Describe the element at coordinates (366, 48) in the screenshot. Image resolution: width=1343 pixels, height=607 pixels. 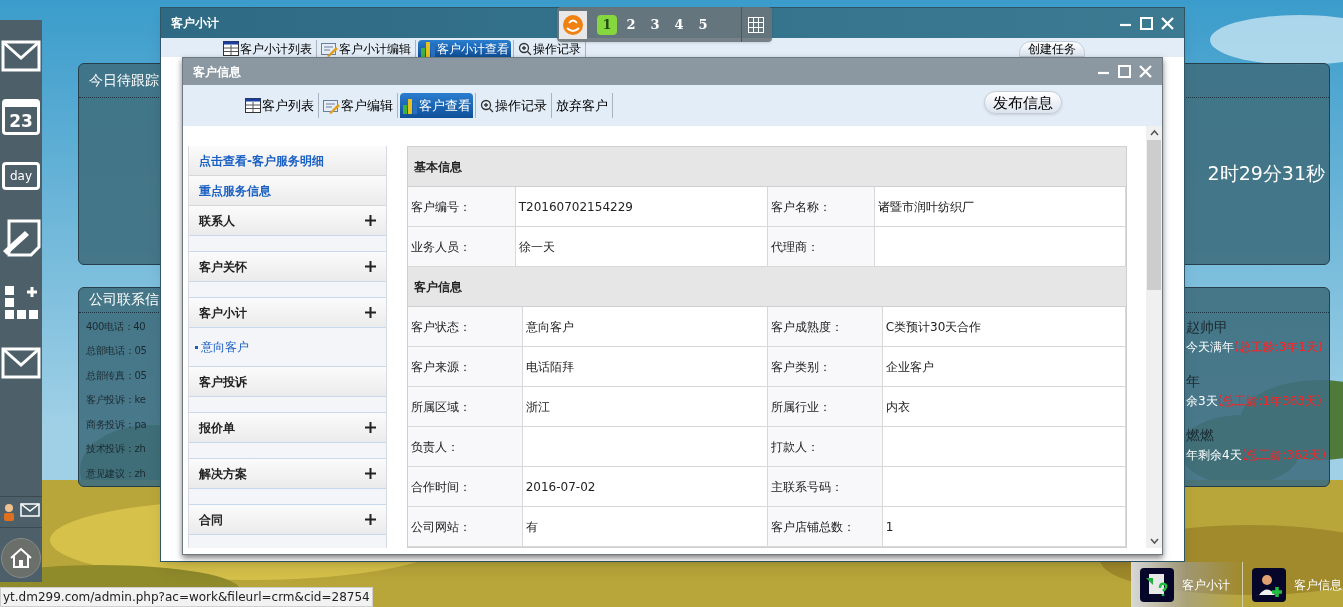
I see `toolbar-tab: 客户小计编辑` at that location.